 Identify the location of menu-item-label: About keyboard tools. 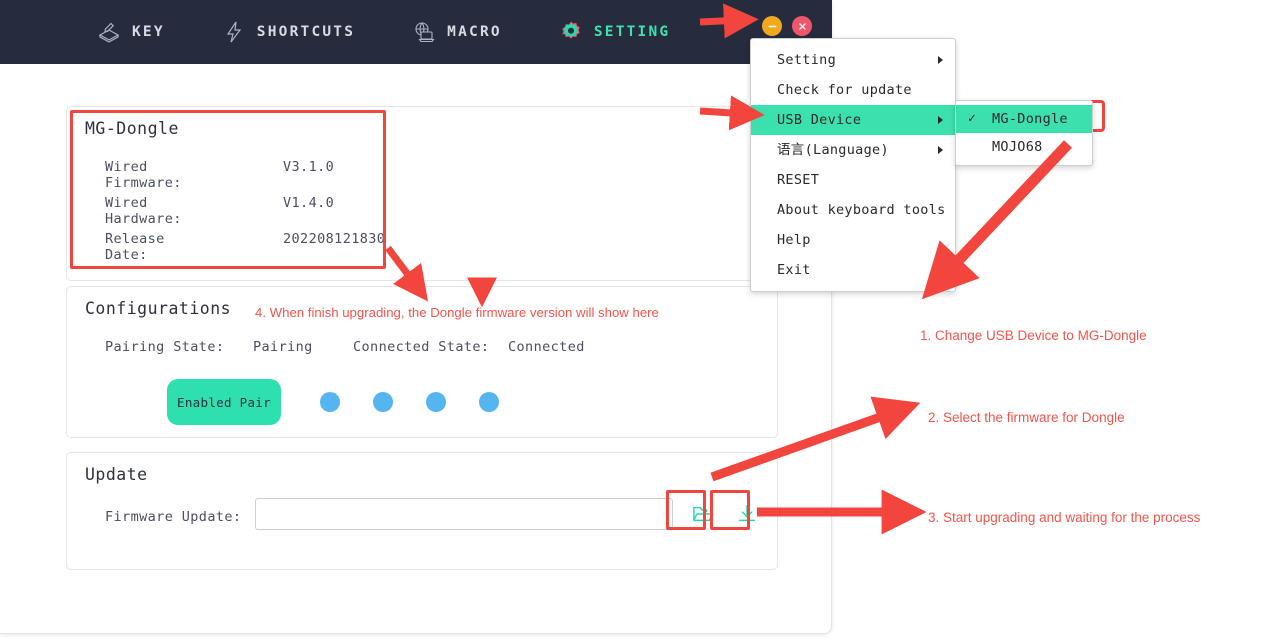
(861, 210).